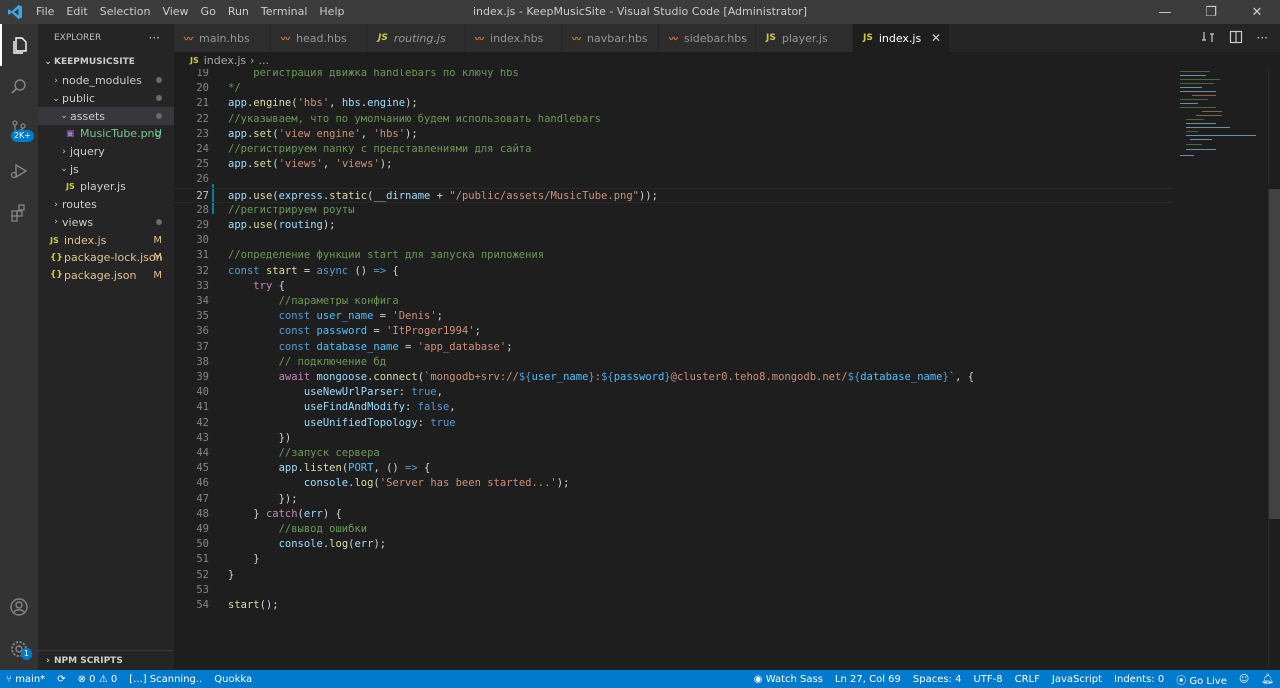 This screenshot has height=688, width=1280. Describe the element at coordinates (673, 529) in the screenshot. I see `code-line: 49 //вывод ошибки` at that location.